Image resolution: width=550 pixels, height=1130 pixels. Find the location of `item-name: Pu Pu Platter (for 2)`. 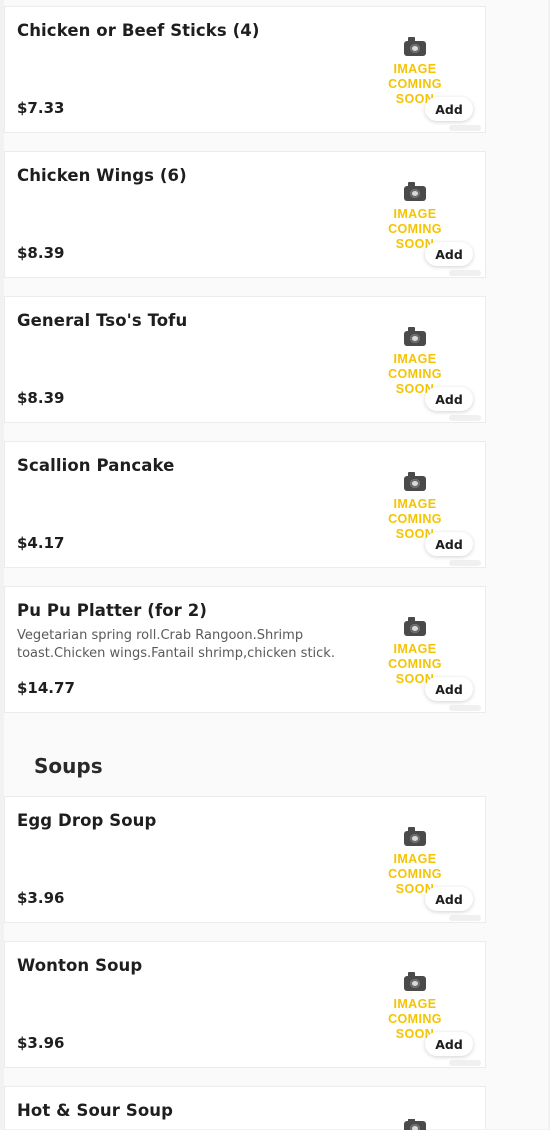

item-name: Pu Pu Platter (for 2) is located at coordinates (112, 610).